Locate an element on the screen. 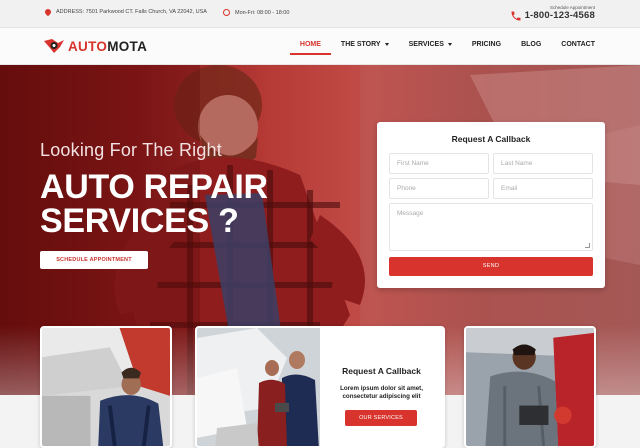  nav-pricing: PRICING is located at coordinates (486, 44).